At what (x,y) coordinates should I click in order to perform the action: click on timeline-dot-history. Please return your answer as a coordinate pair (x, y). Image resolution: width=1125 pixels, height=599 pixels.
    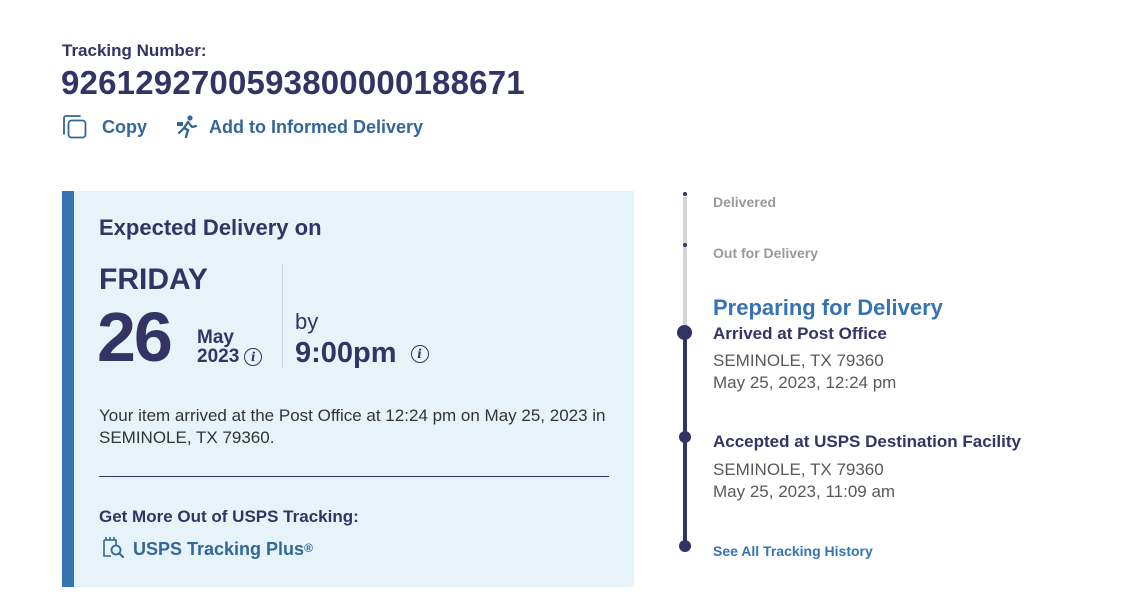
    Looking at the image, I should click on (685, 546).